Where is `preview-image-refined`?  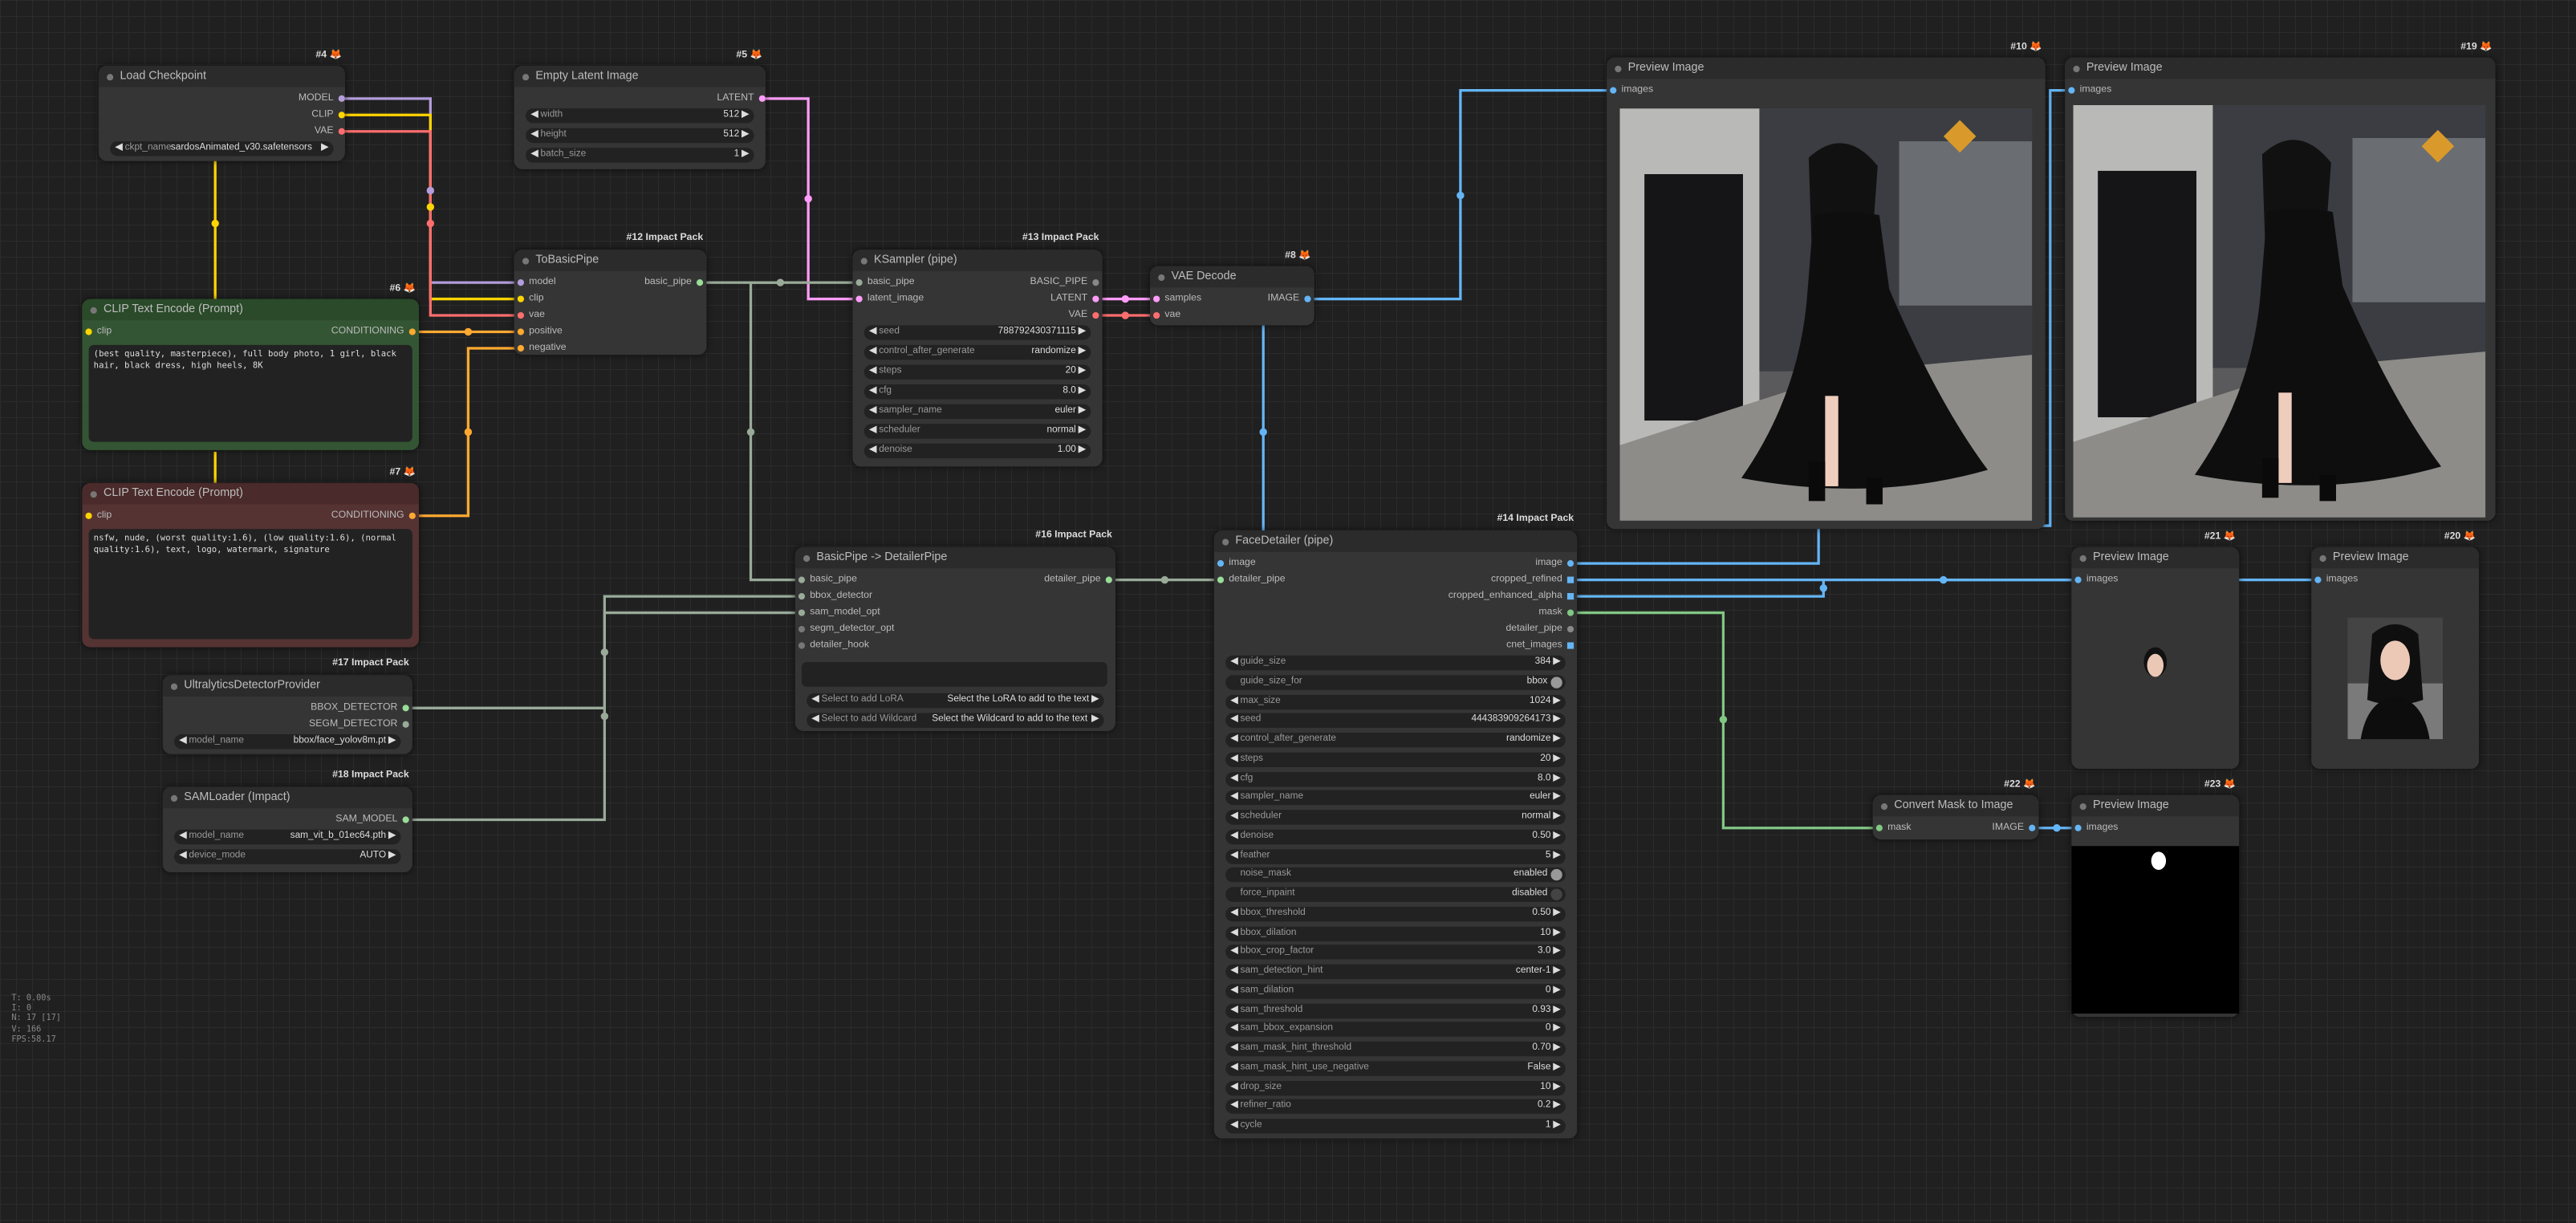 preview-image-refined is located at coordinates (2279, 311).